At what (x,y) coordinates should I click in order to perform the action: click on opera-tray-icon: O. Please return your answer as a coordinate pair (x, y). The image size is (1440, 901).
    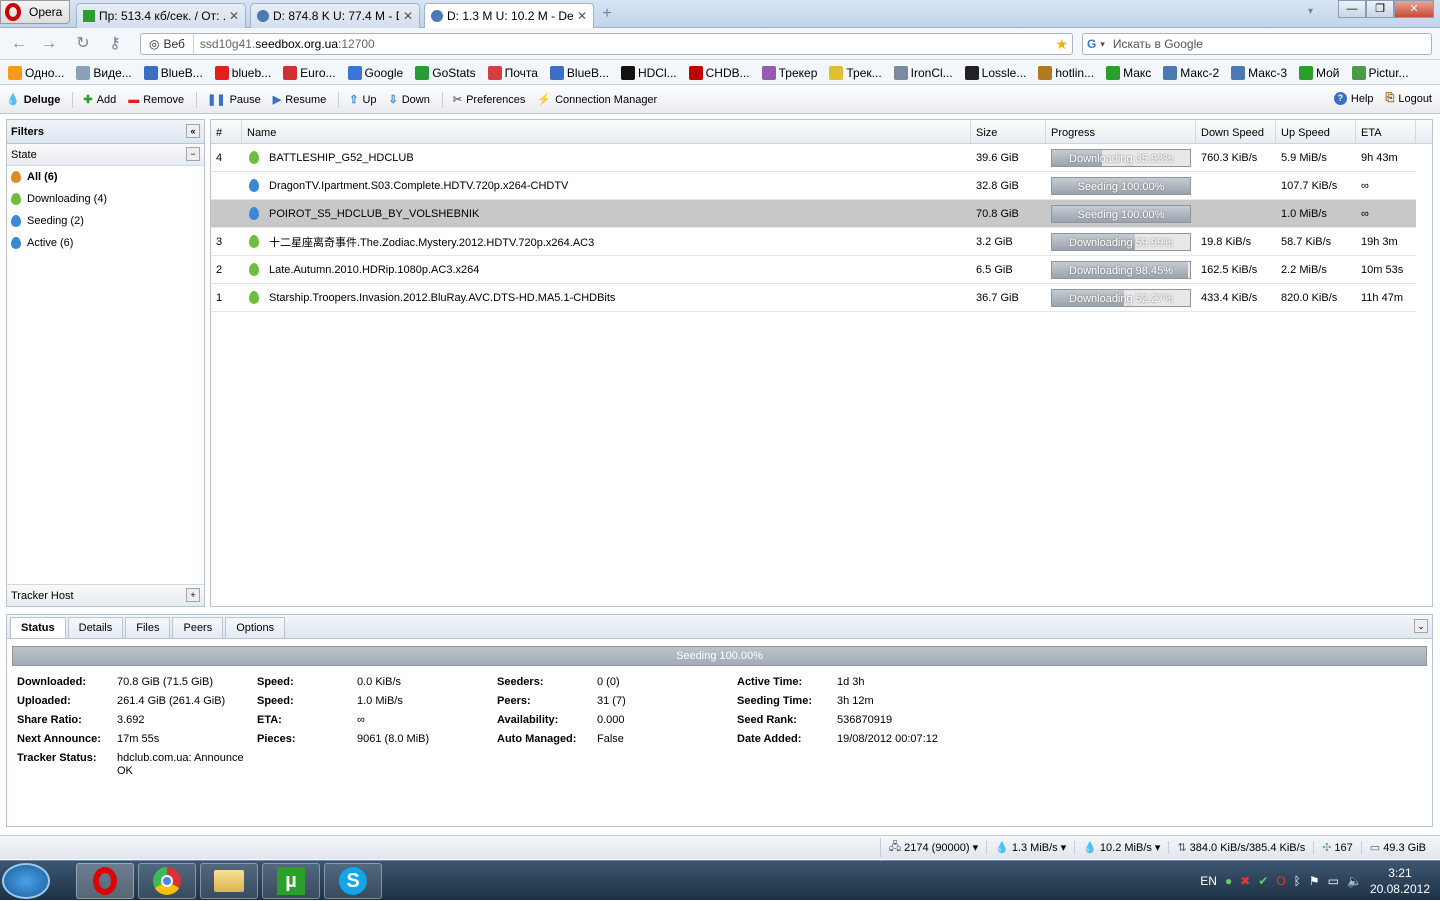
    Looking at the image, I should click on (1280, 881).